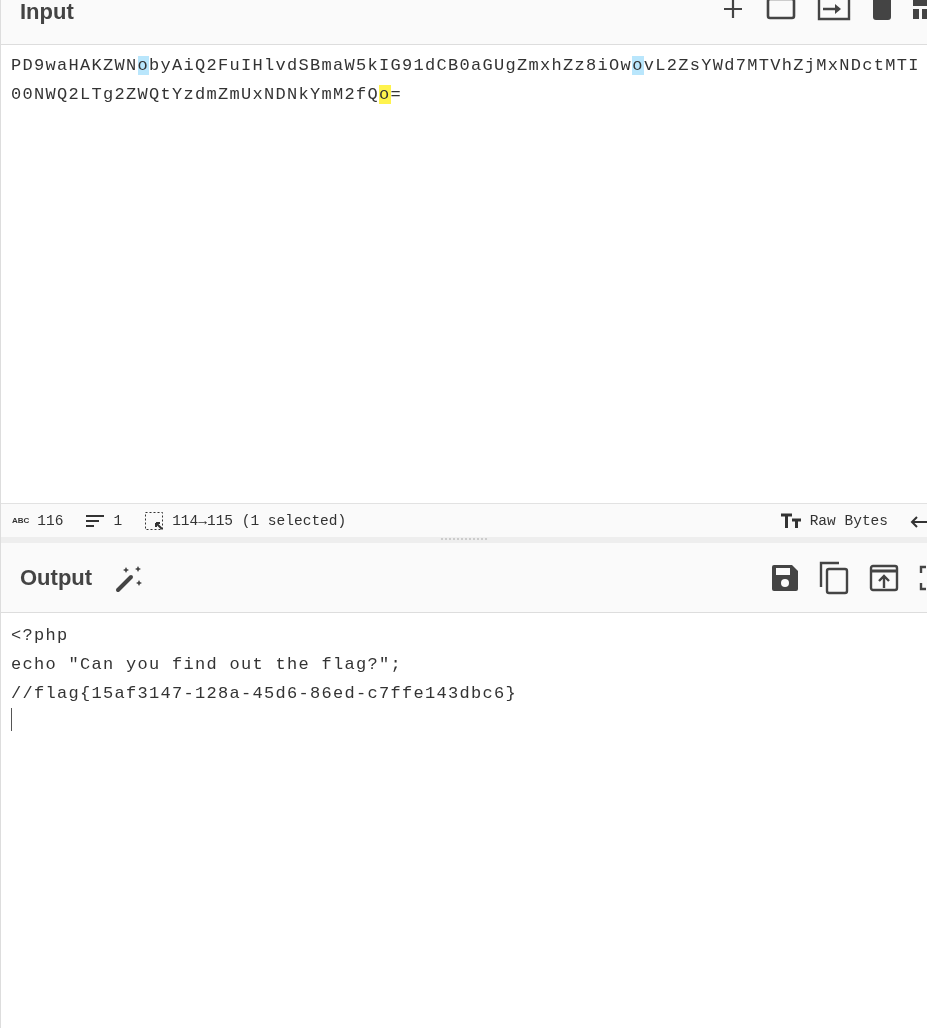  I want to click on output-line: <?php, so click(40, 636).